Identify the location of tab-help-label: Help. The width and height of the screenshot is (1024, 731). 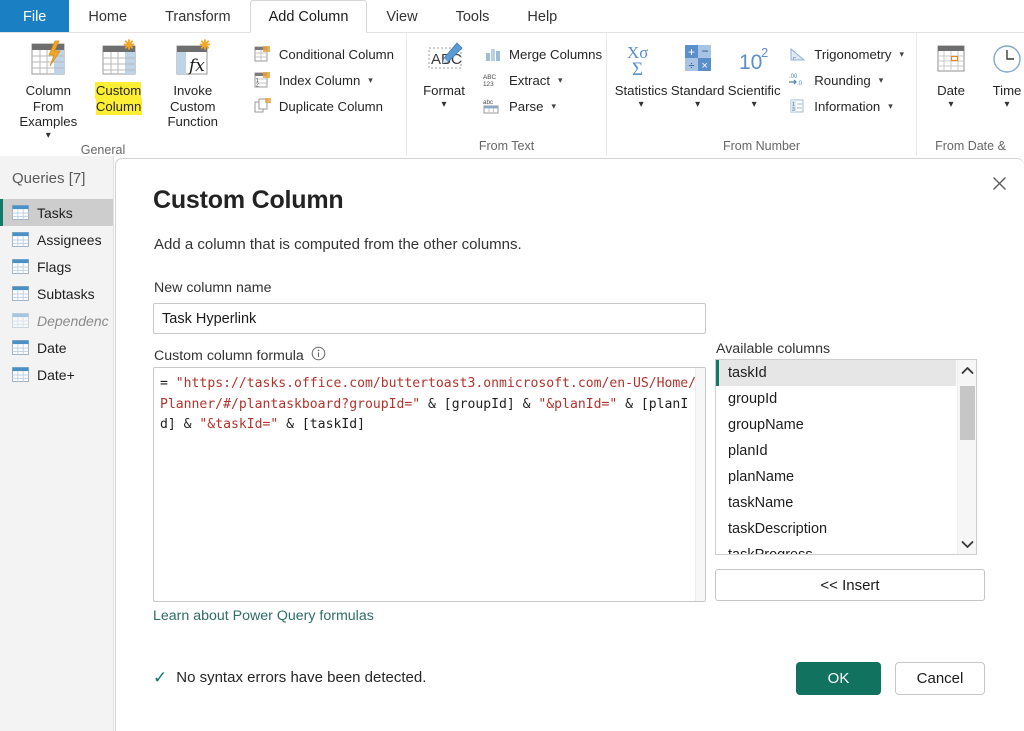
(542, 17).